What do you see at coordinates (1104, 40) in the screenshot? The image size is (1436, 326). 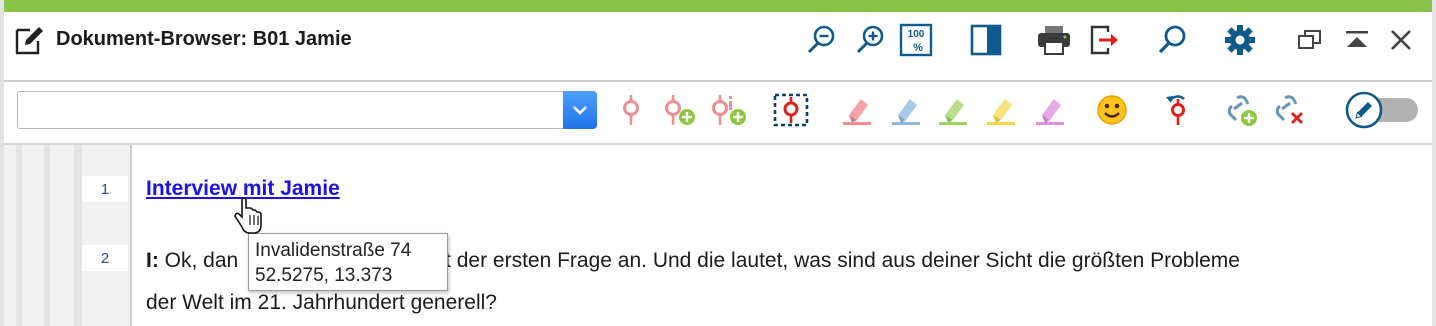 I see `export-icon` at bounding box center [1104, 40].